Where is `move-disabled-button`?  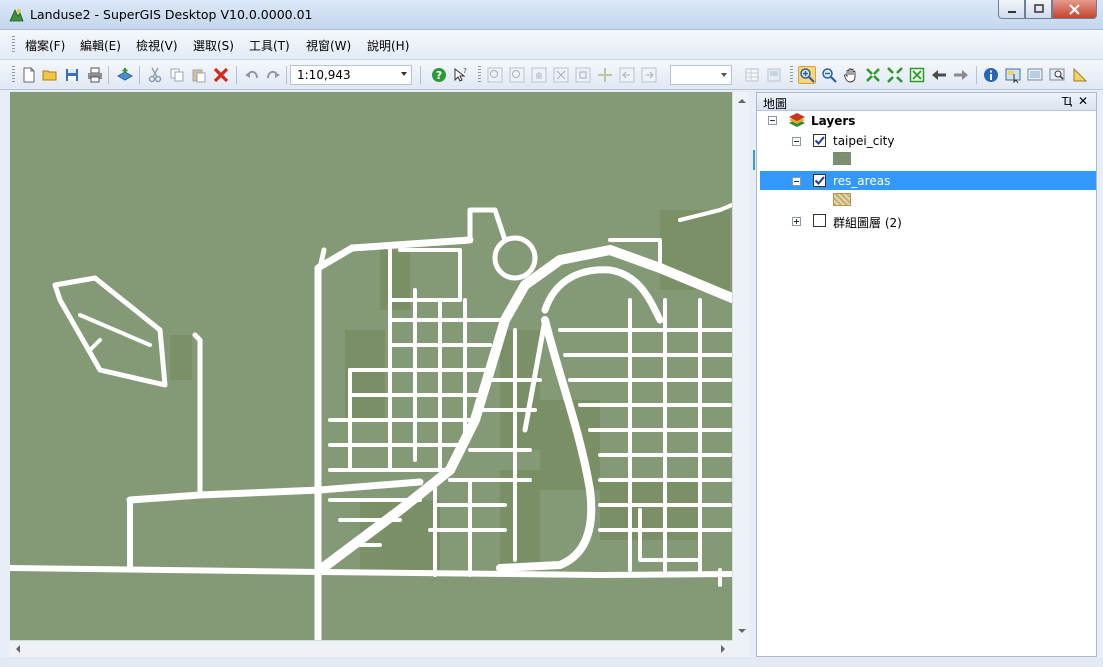 move-disabled-button is located at coordinates (605, 75).